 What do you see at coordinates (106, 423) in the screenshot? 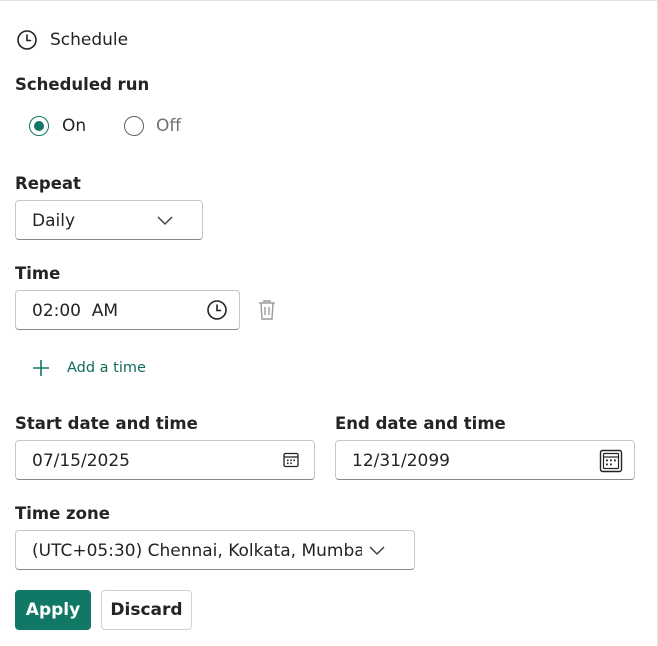
I see `start-date-label: Start date and time` at bounding box center [106, 423].